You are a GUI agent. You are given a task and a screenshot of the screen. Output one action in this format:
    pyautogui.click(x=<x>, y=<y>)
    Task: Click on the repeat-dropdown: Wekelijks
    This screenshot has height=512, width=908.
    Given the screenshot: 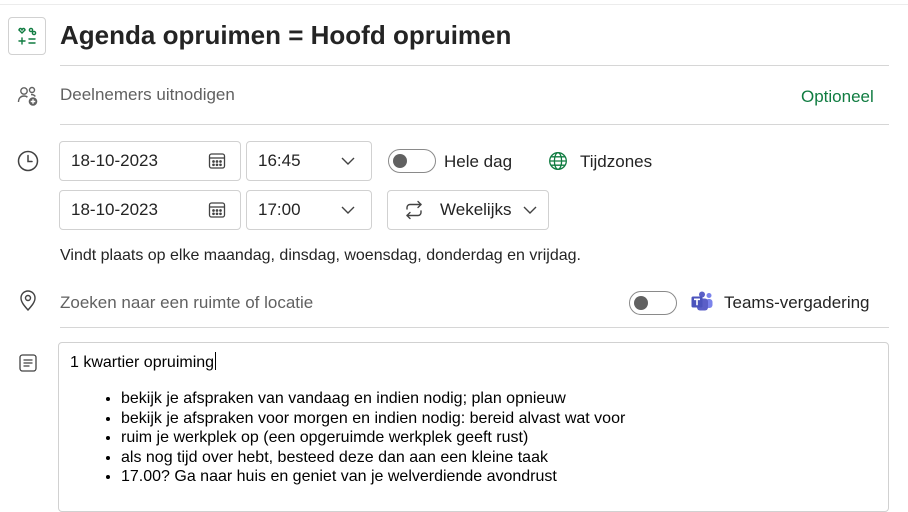 What is the action you would take?
    pyautogui.click(x=468, y=210)
    